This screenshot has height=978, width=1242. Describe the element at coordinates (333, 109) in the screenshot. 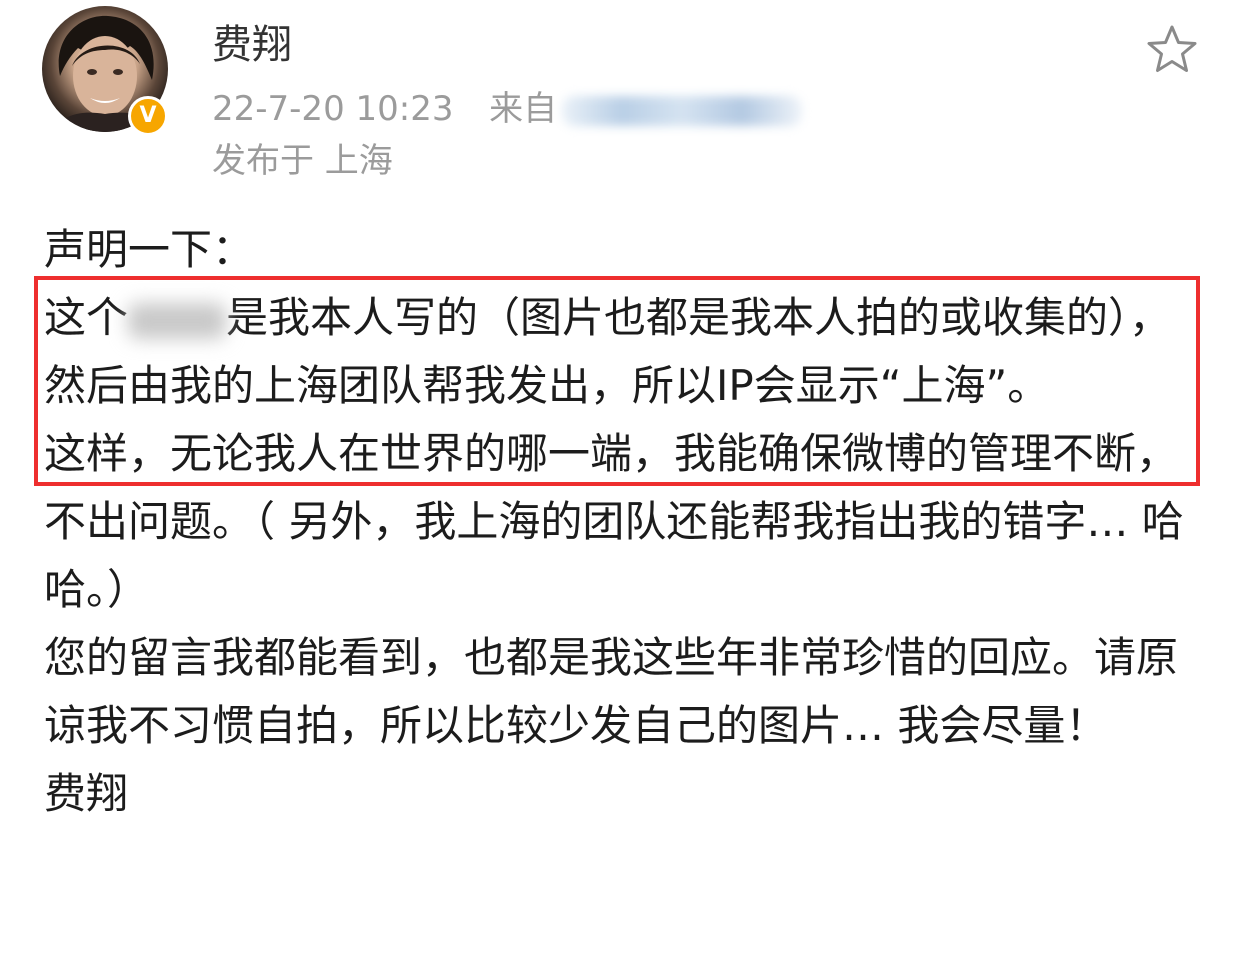

I see `post-timestamp: 22-7-20 10:23` at that location.